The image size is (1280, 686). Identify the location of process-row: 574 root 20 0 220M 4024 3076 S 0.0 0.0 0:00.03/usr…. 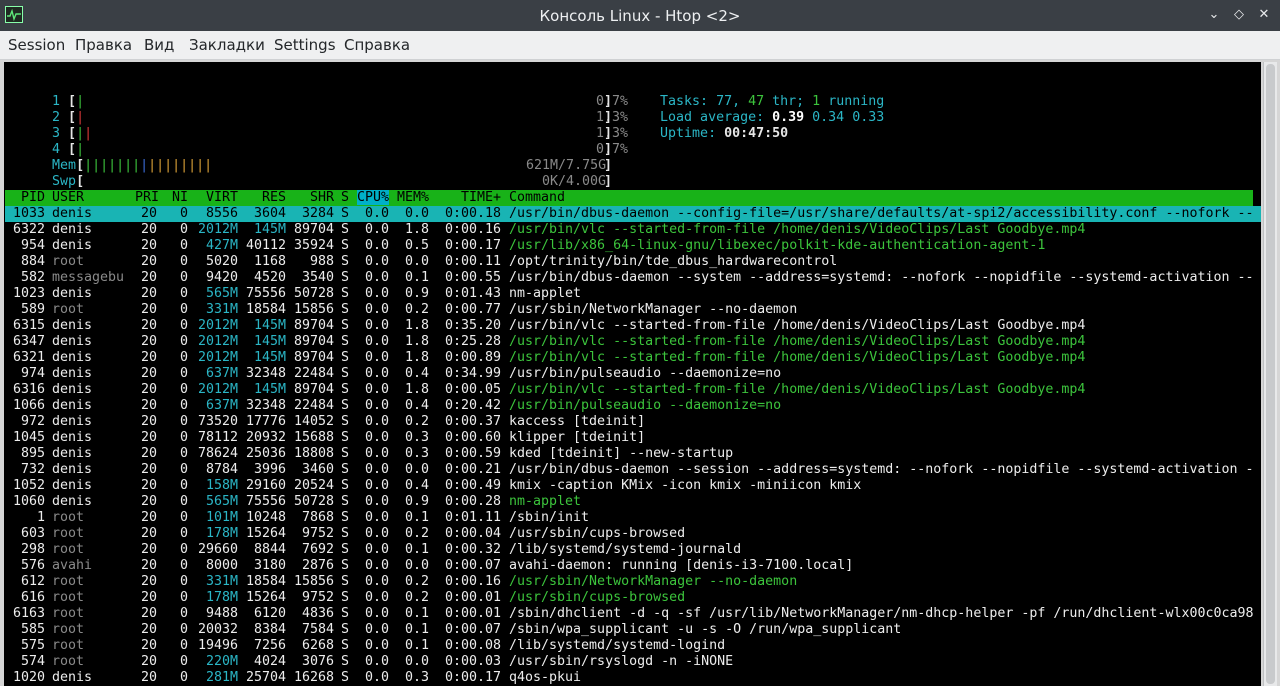
(633, 662).